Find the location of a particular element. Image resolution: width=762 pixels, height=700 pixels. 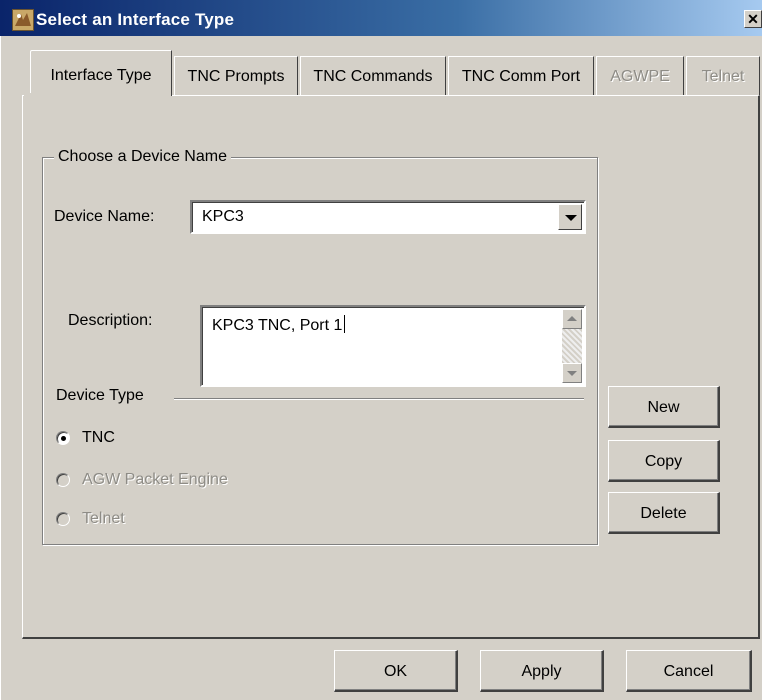

apply-button: Apply is located at coordinates (542, 671).